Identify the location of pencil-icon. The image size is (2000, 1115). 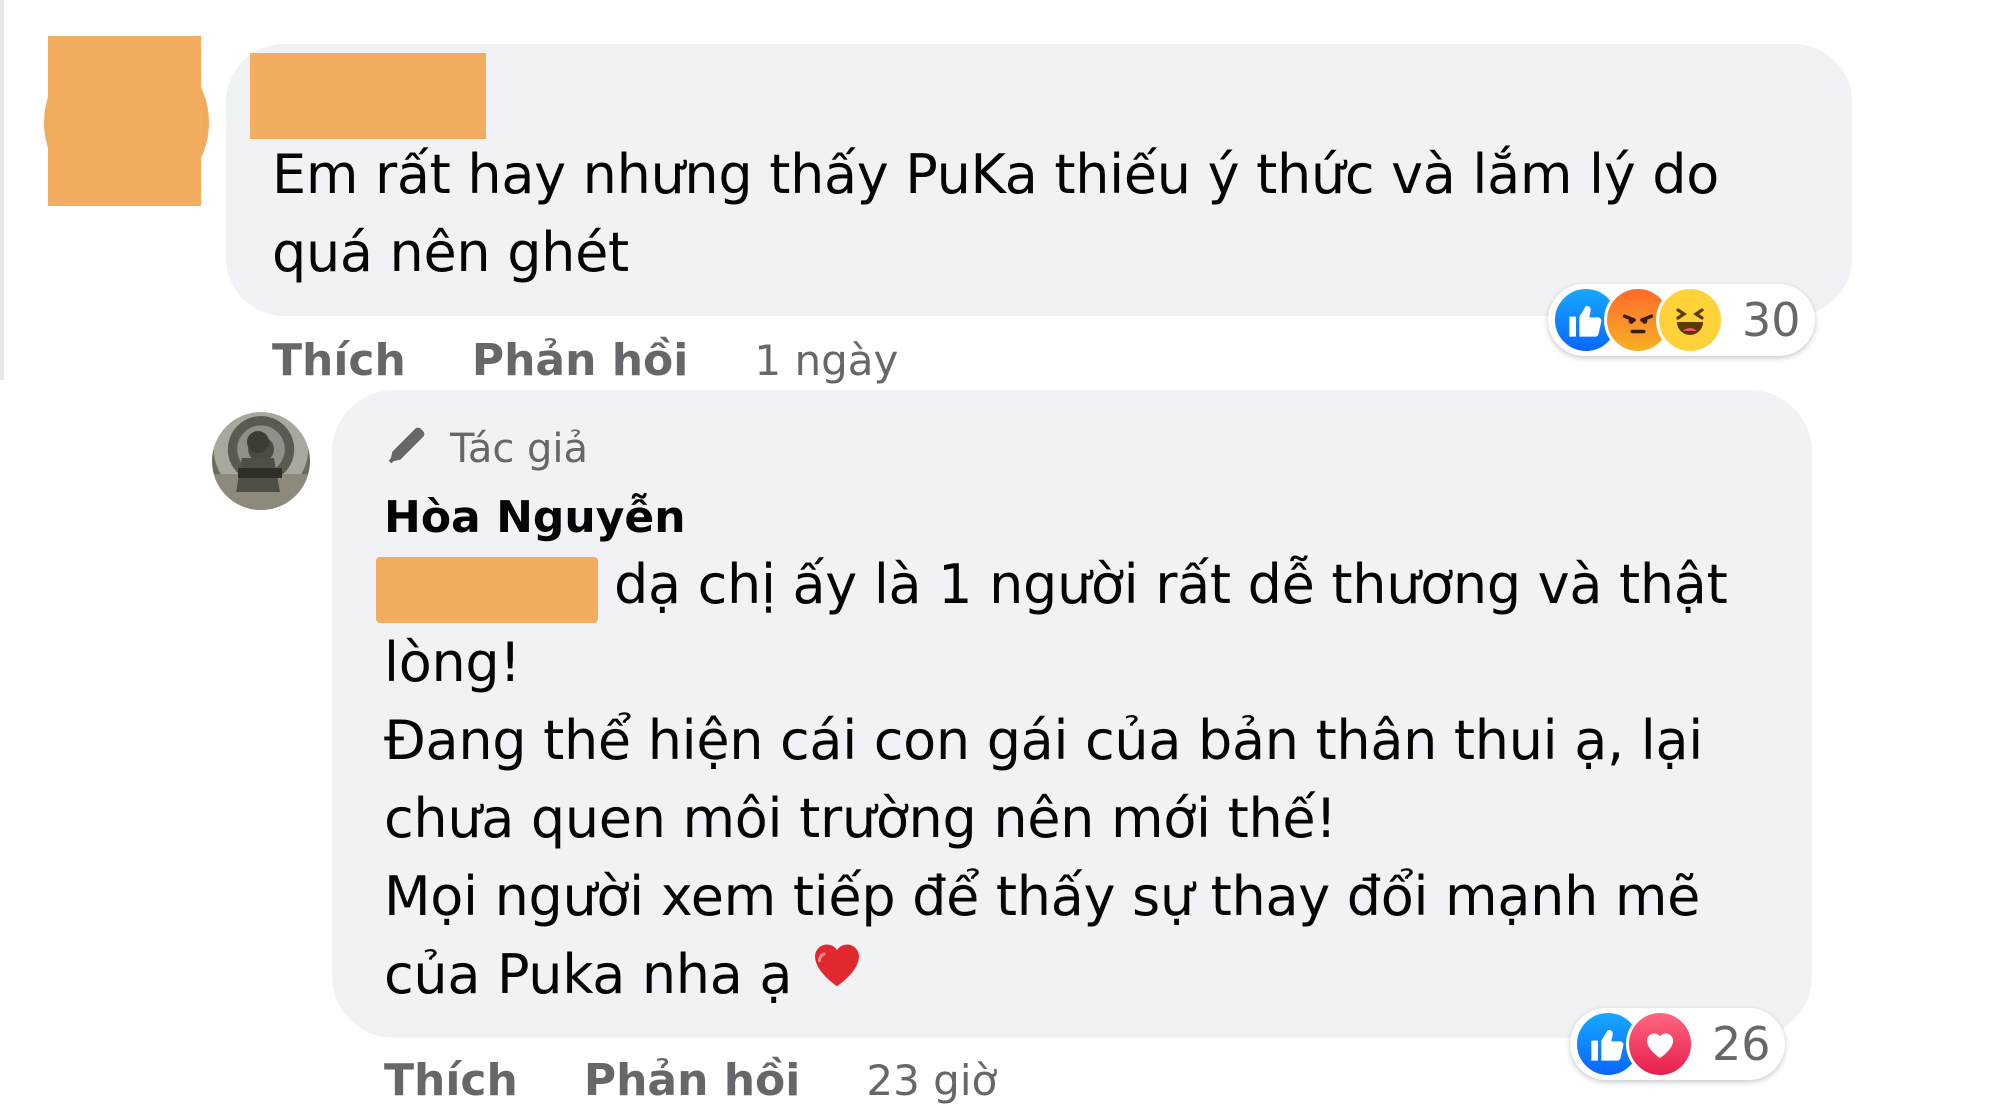
(408, 449).